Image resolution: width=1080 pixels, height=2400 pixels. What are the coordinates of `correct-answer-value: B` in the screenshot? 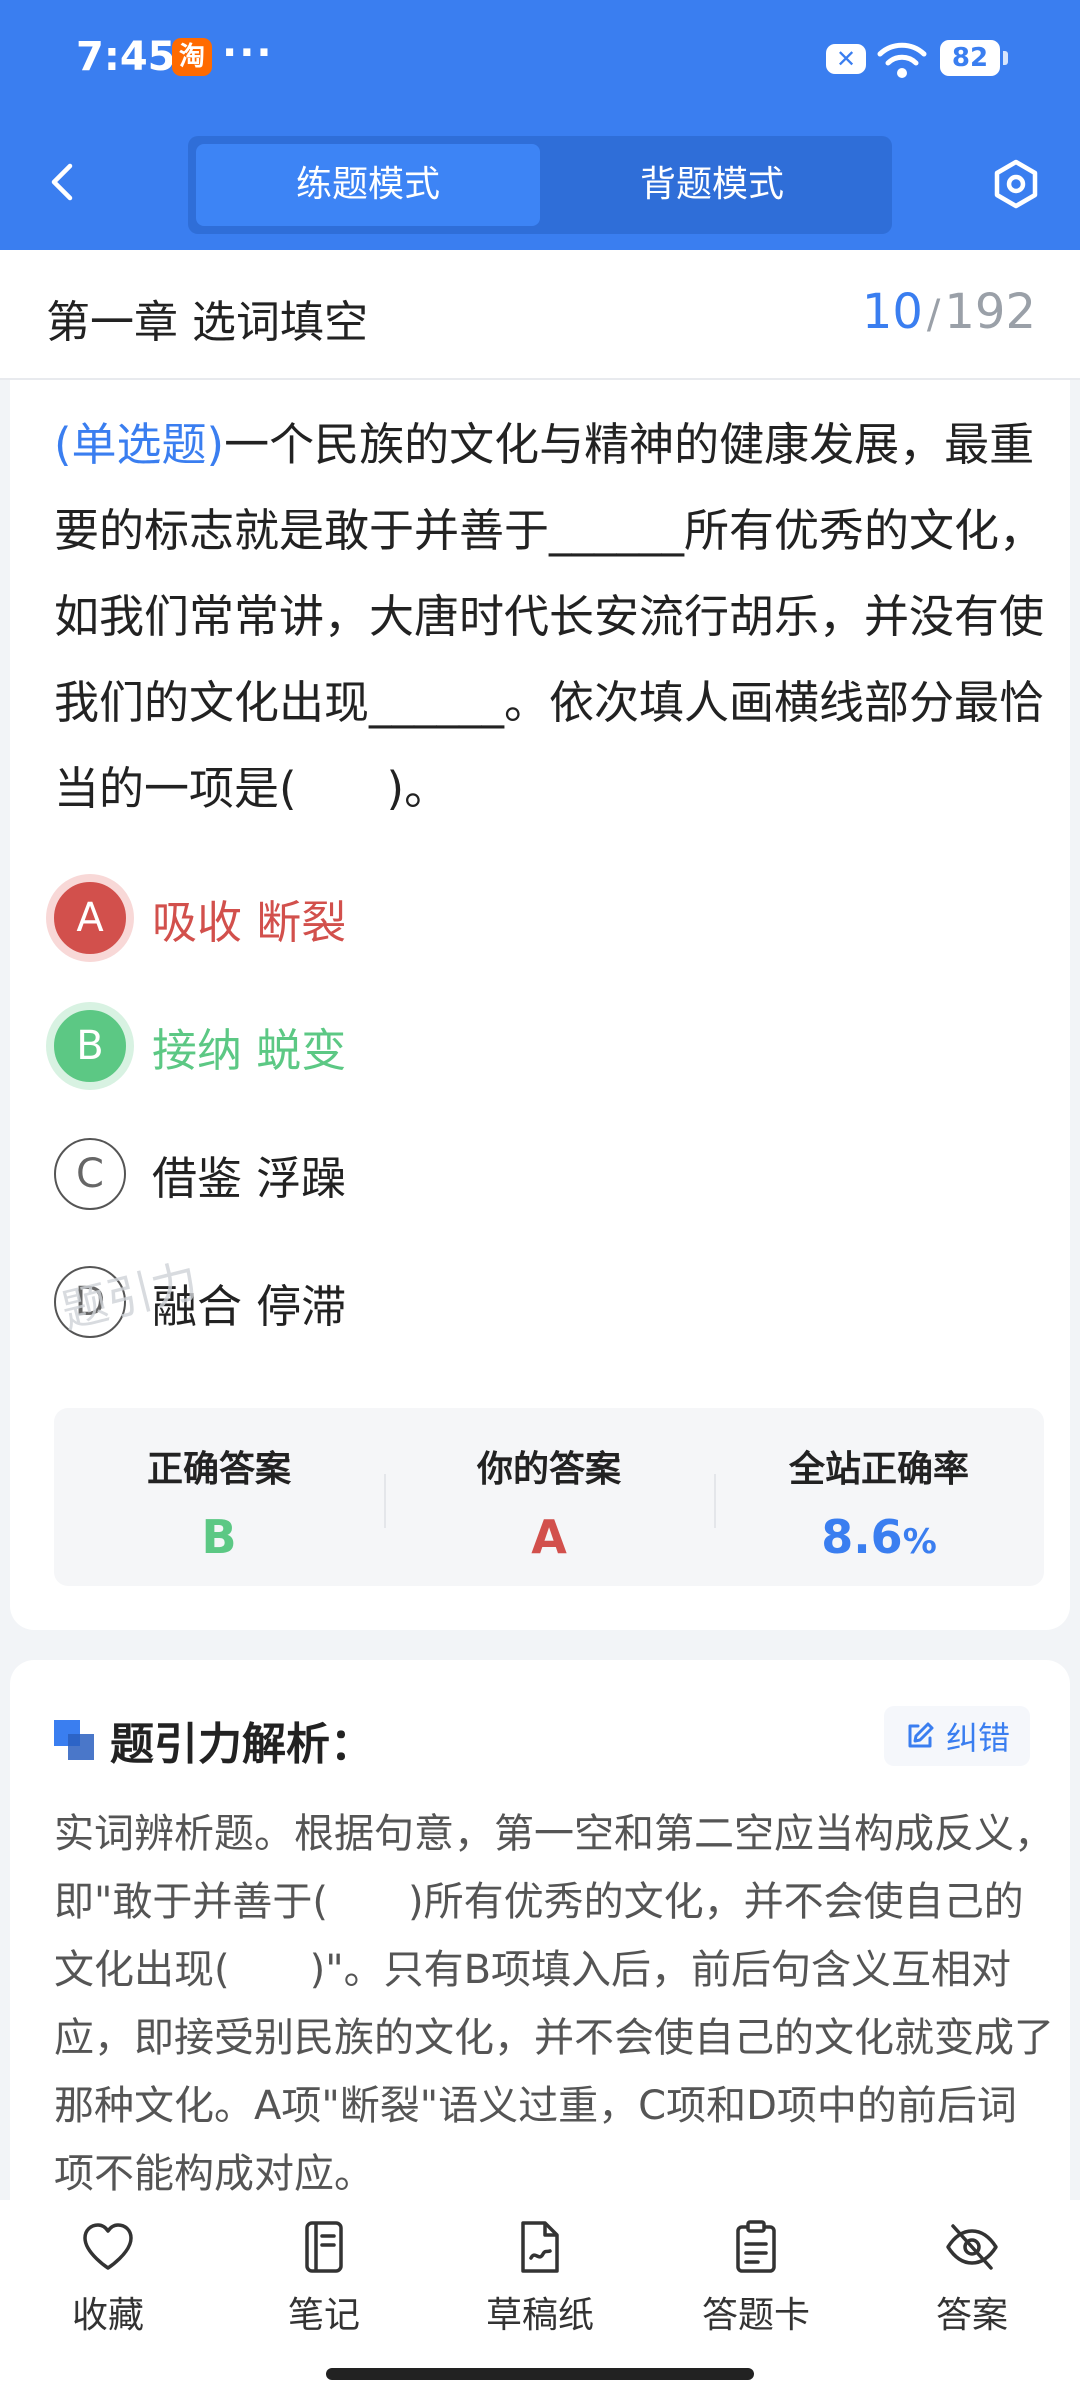 It's located at (219, 1537).